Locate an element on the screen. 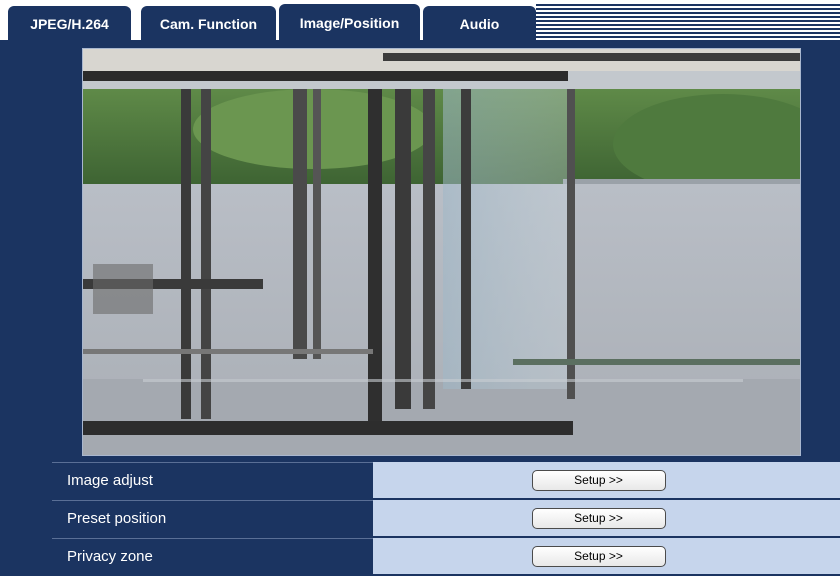 This screenshot has width=840, height=576. tab-label: Image/Position is located at coordinates (349, 23).